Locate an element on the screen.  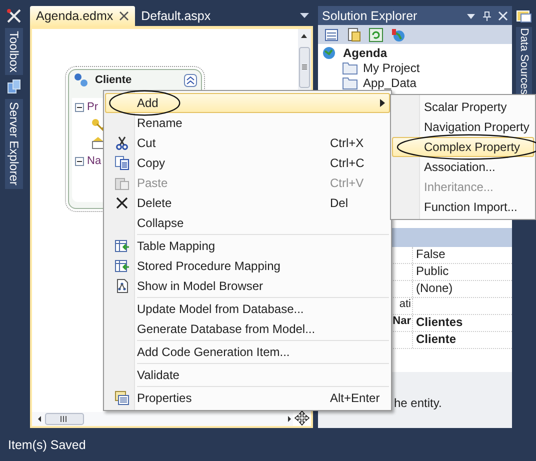
folder-icon is located at coordinates (350, 67).